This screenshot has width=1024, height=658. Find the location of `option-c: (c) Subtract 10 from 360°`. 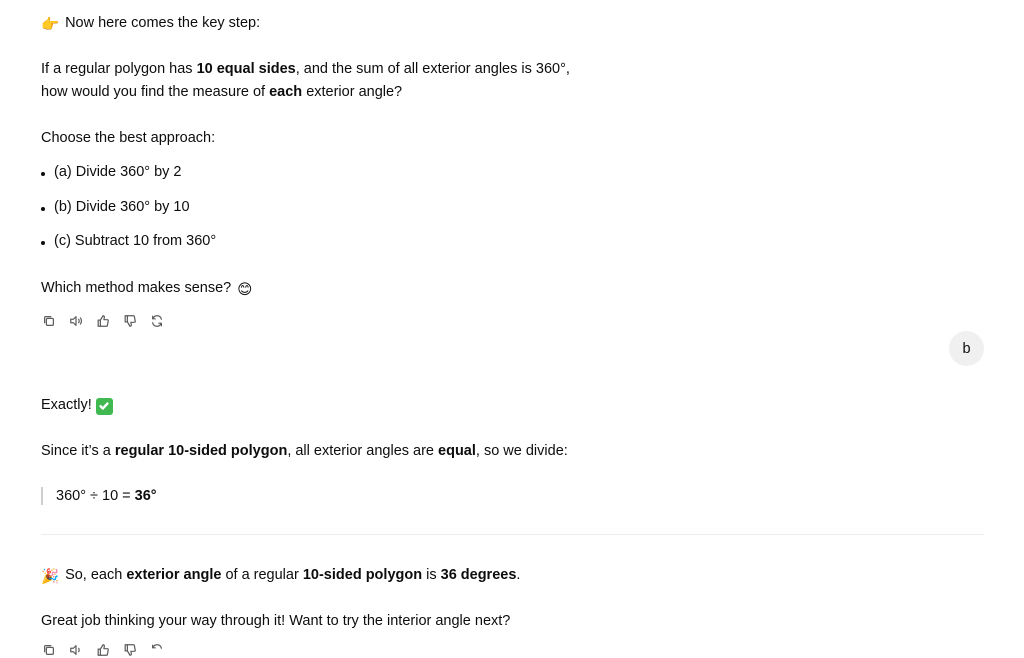

option-c: (c) Subtract 10 from 360° is located at coordinates (135, 241).